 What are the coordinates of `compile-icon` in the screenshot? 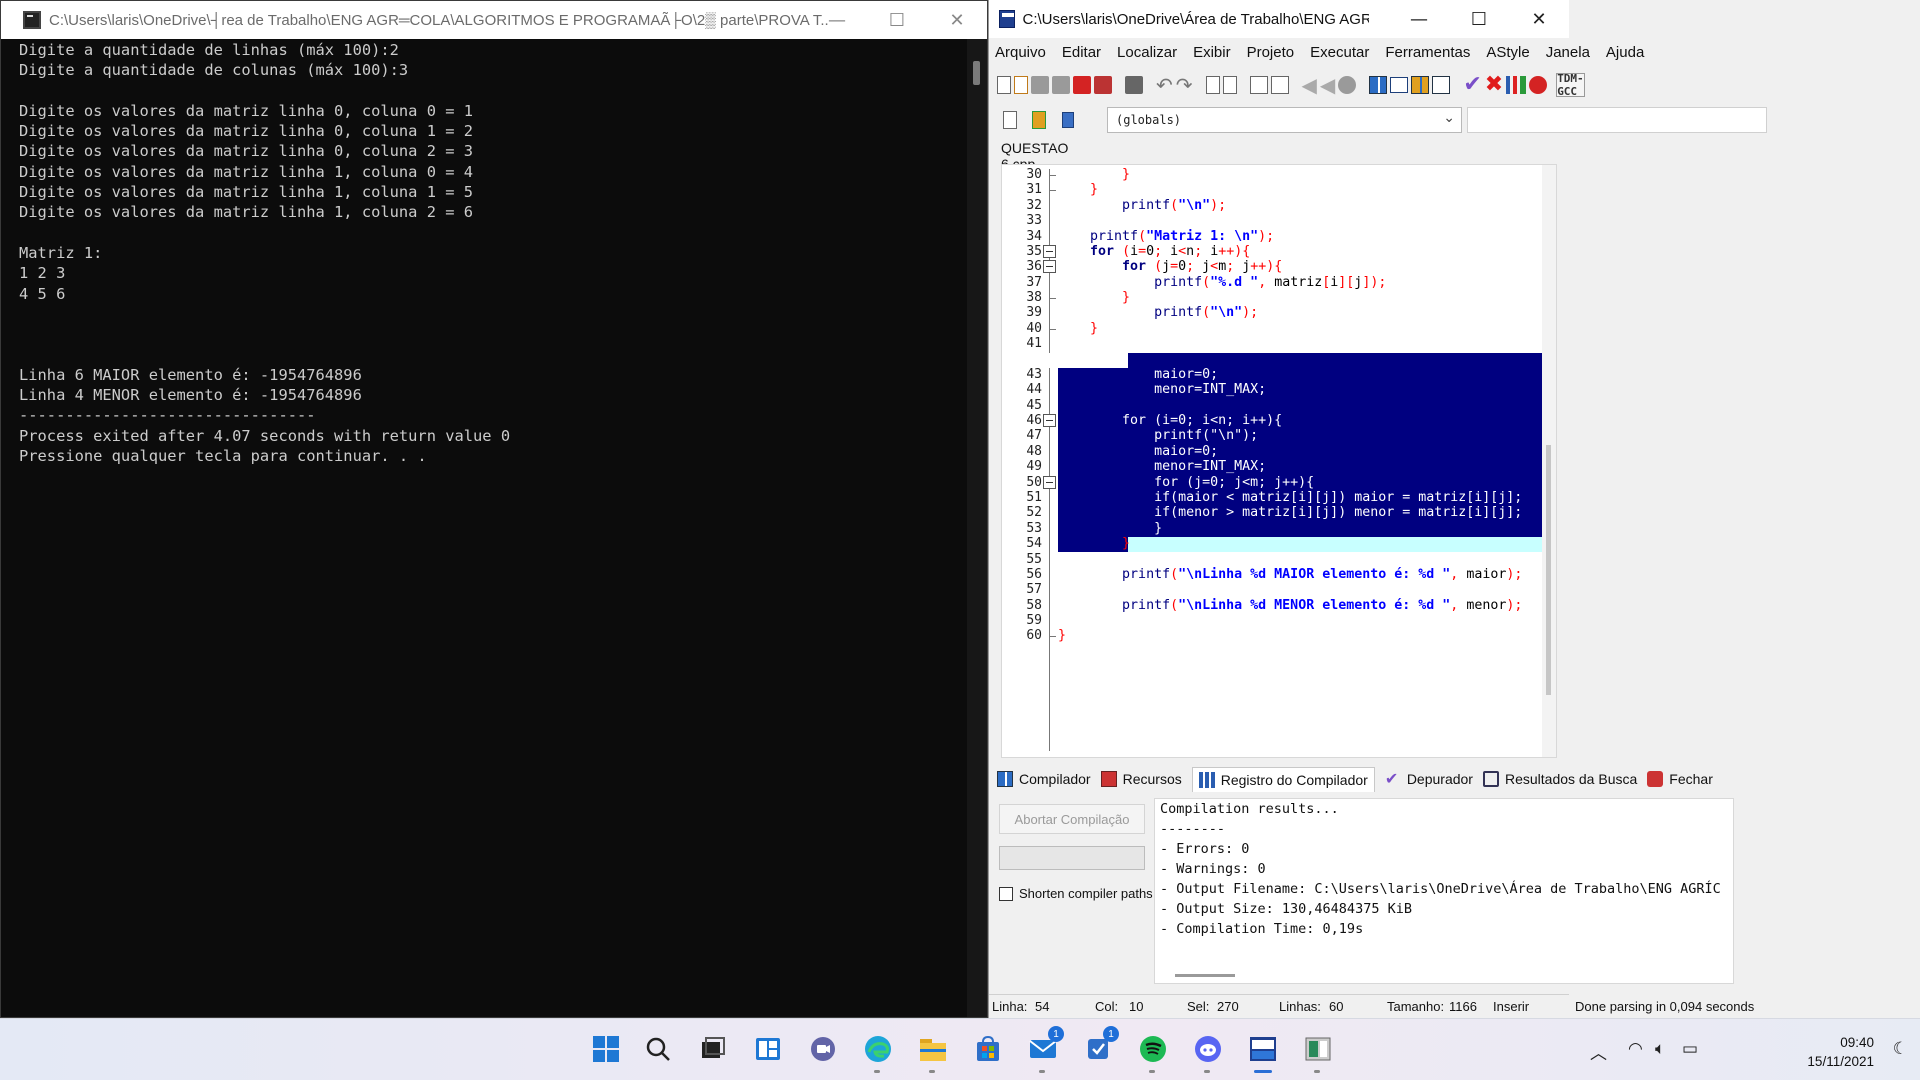 It's located at (1378, 85).